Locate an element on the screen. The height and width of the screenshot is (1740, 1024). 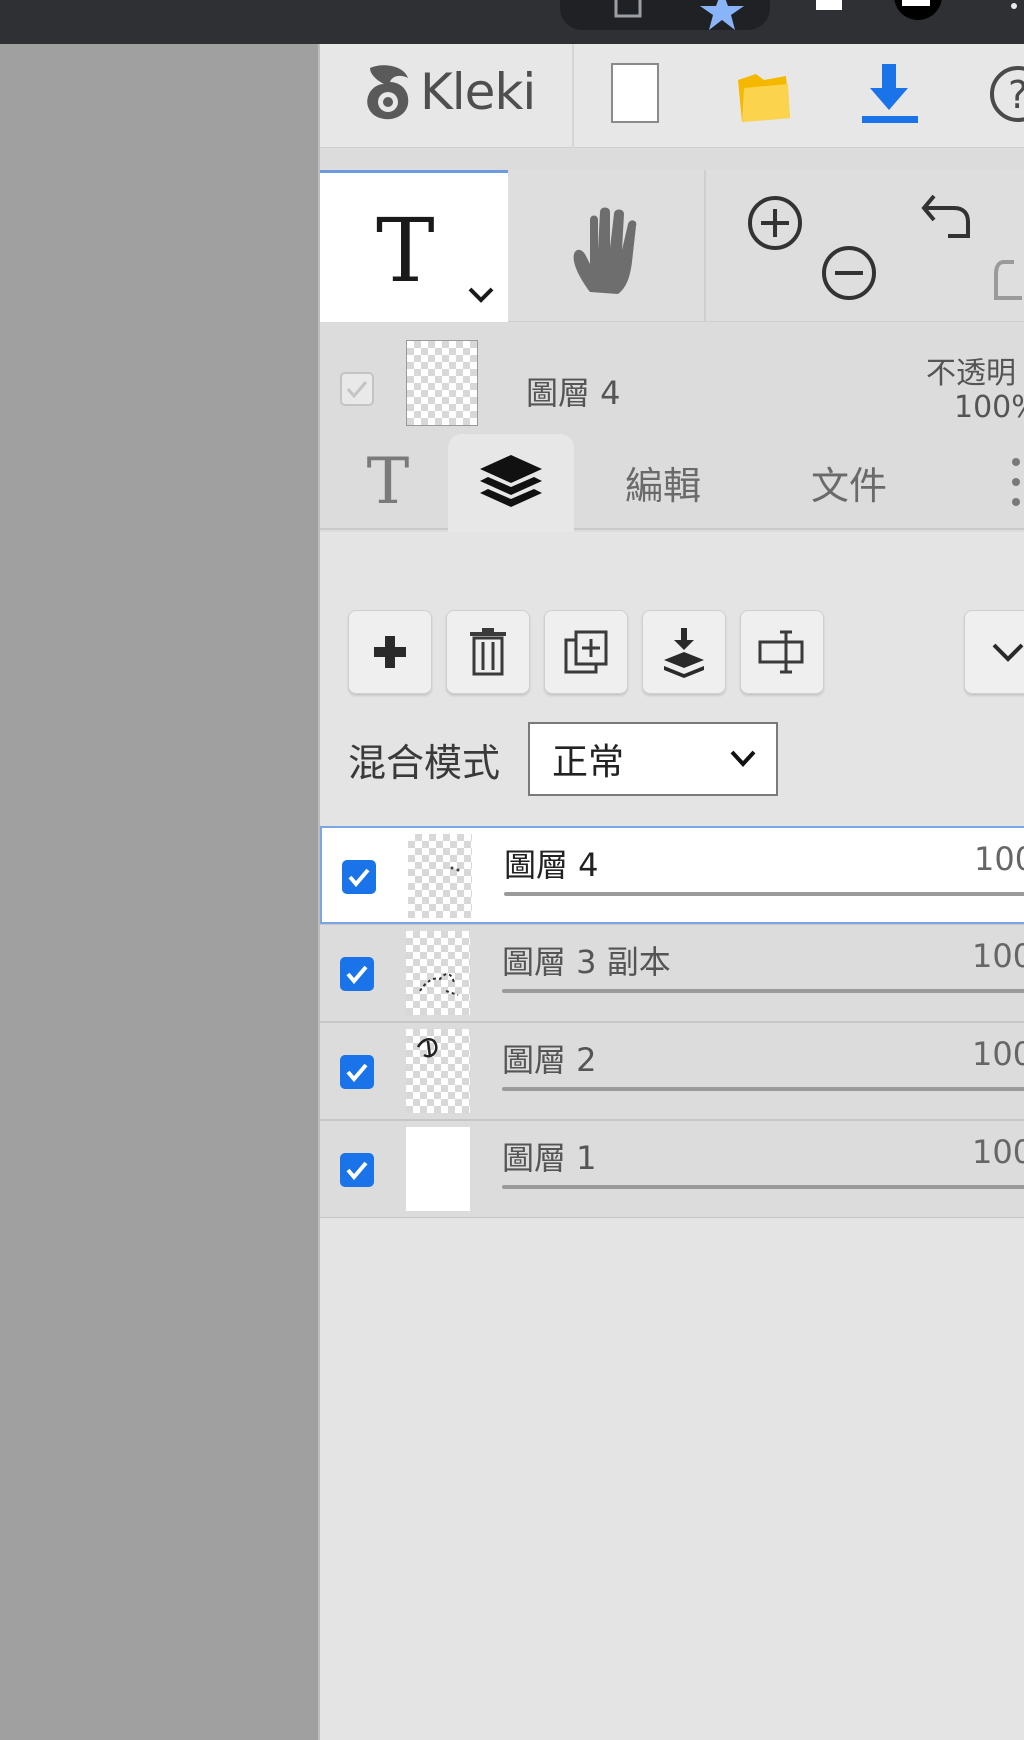
duplicate-layer-button is located at coordinates (586, 652).